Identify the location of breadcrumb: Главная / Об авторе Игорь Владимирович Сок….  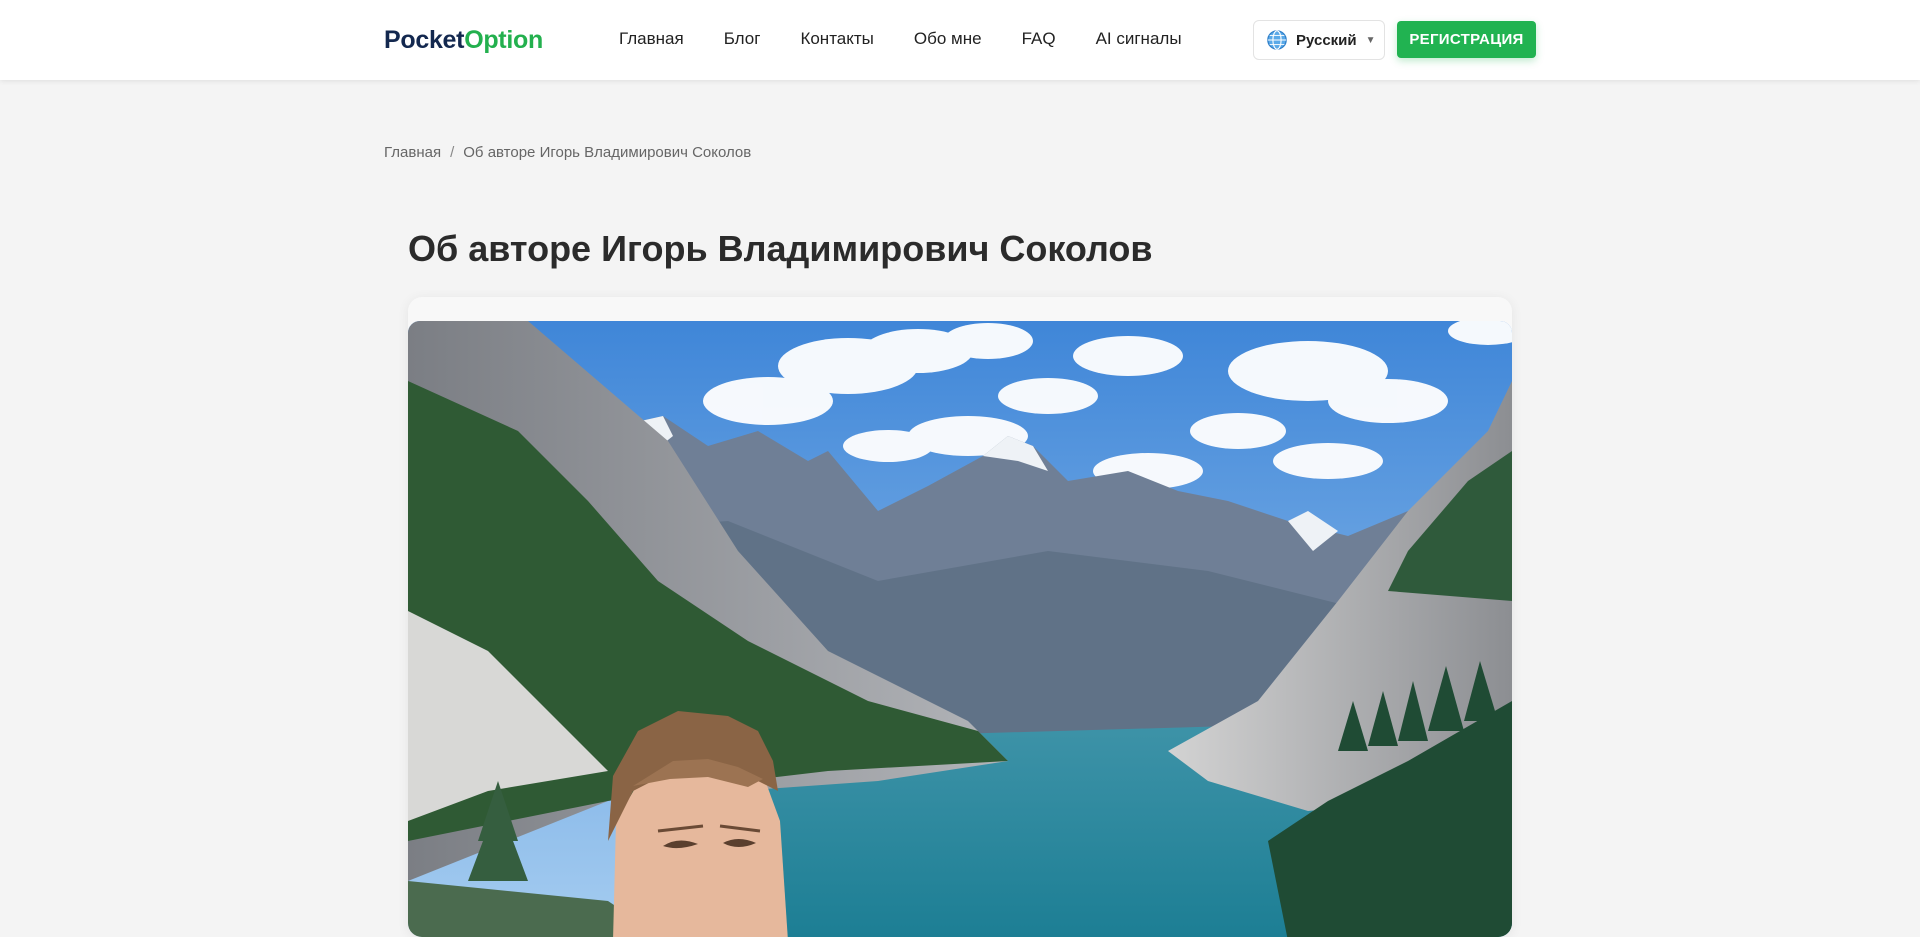
(567, 153).